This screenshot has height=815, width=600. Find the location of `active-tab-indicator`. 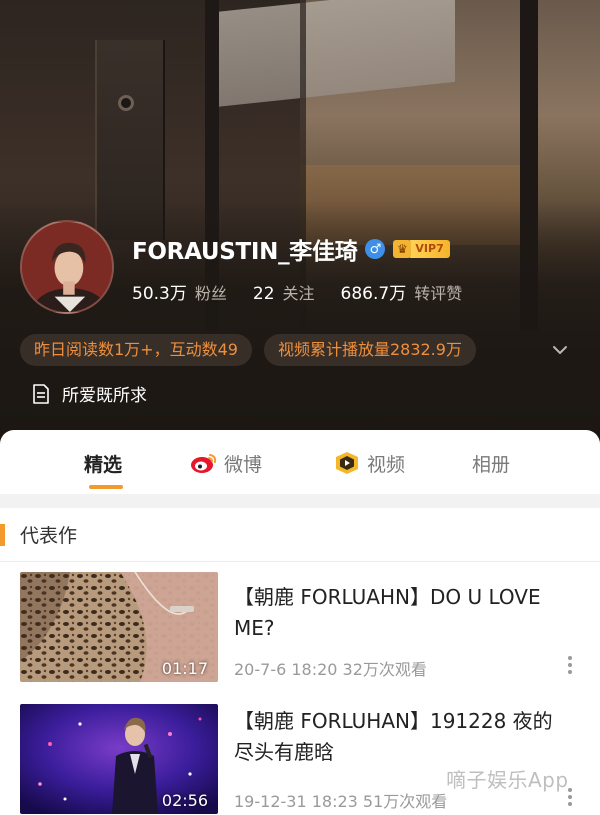

active-tab-indicator is located at coordinates (106, 487).